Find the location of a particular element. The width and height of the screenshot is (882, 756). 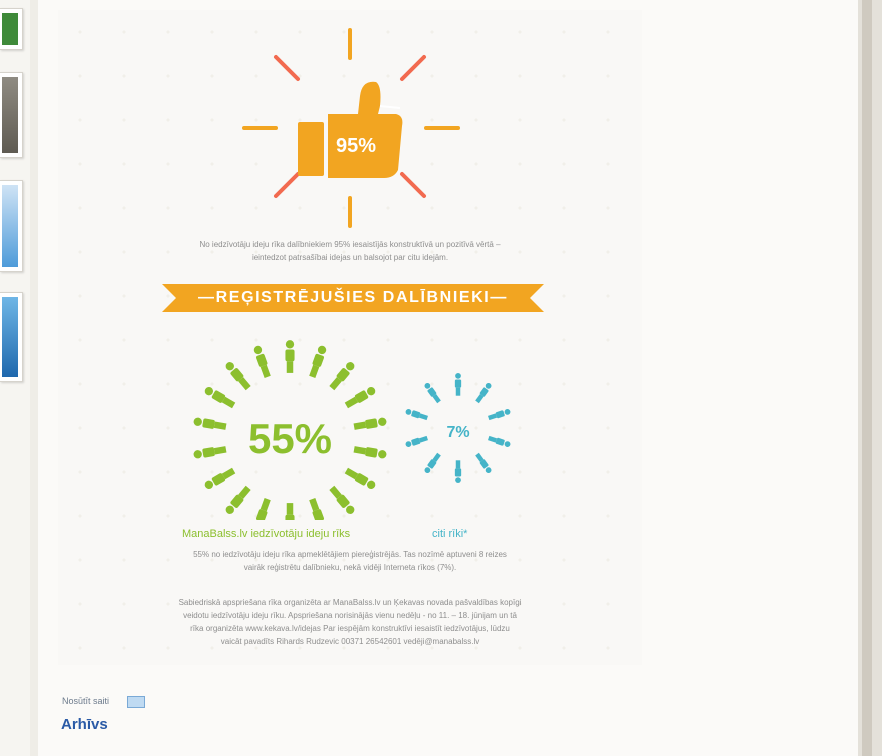

right-scroll-area is located at coordinates (870, 378).